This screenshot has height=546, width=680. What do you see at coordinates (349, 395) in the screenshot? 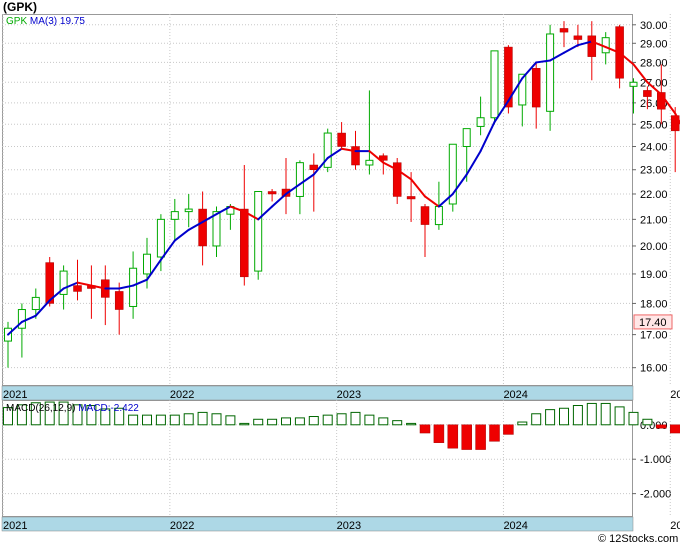
I see `price-x-tick-label: 2023` at bounding box center [349, 395].